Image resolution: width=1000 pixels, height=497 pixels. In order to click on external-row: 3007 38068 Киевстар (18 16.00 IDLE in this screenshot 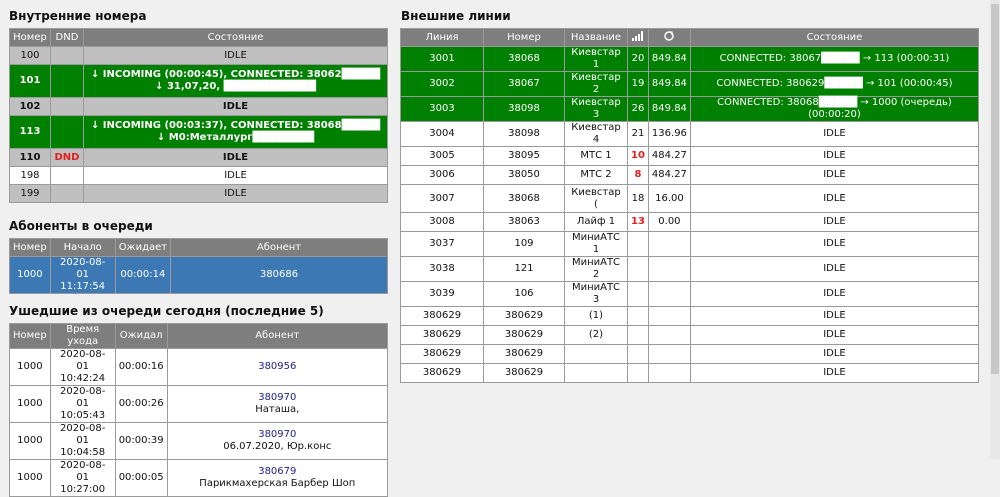, I will do `click(690, 198)`.